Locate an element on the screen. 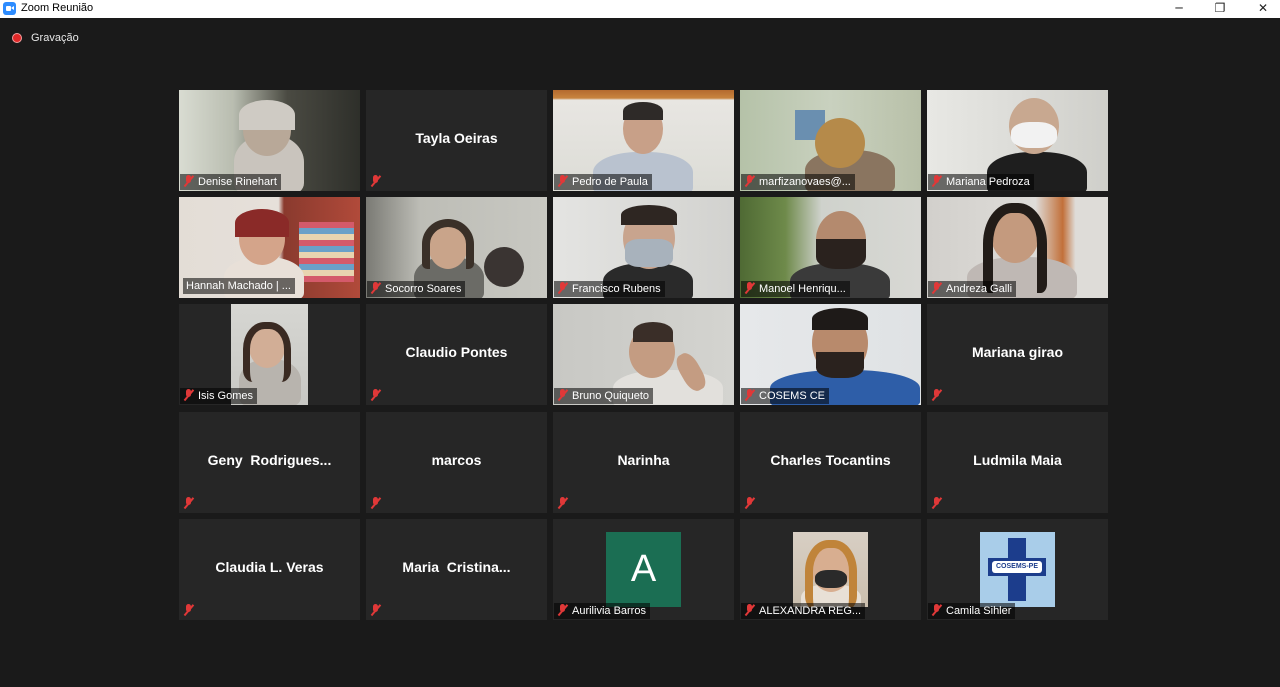  participant-name-label: Andreza Galli is located at coordinates (972, 289).